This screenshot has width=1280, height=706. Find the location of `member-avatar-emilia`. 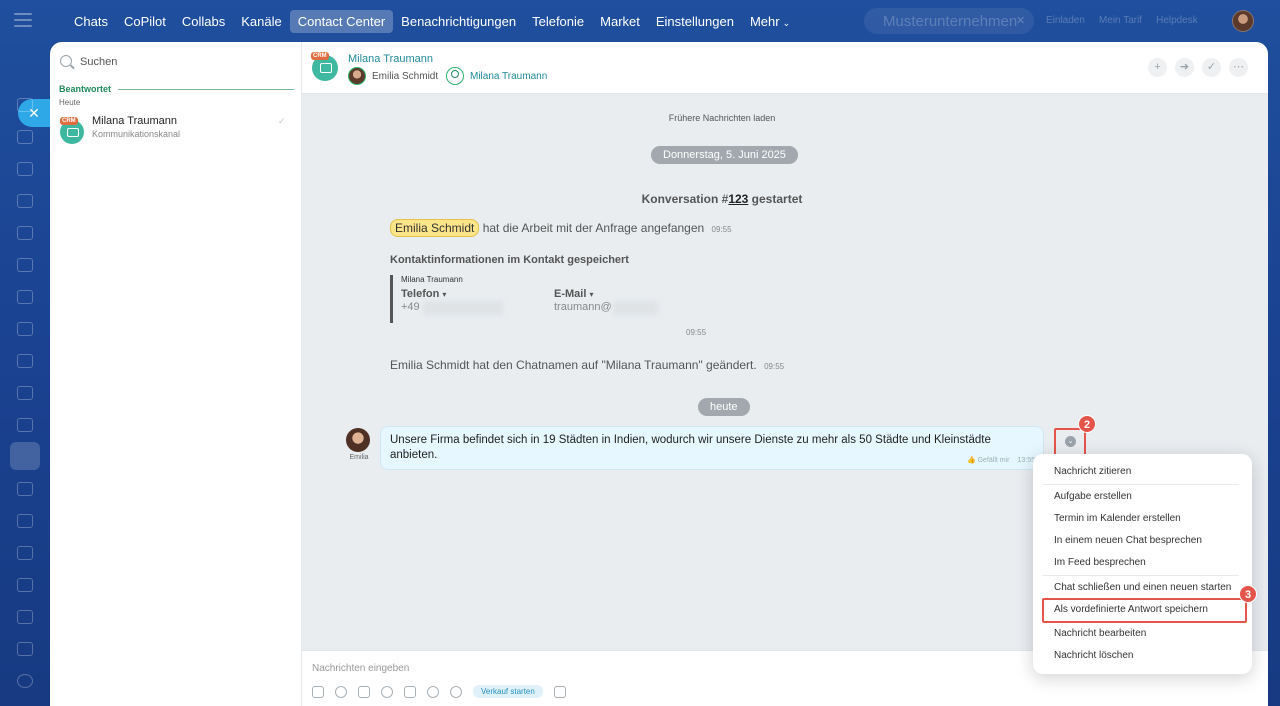

member-avatar-emilia is located at coordinates (357, 76).